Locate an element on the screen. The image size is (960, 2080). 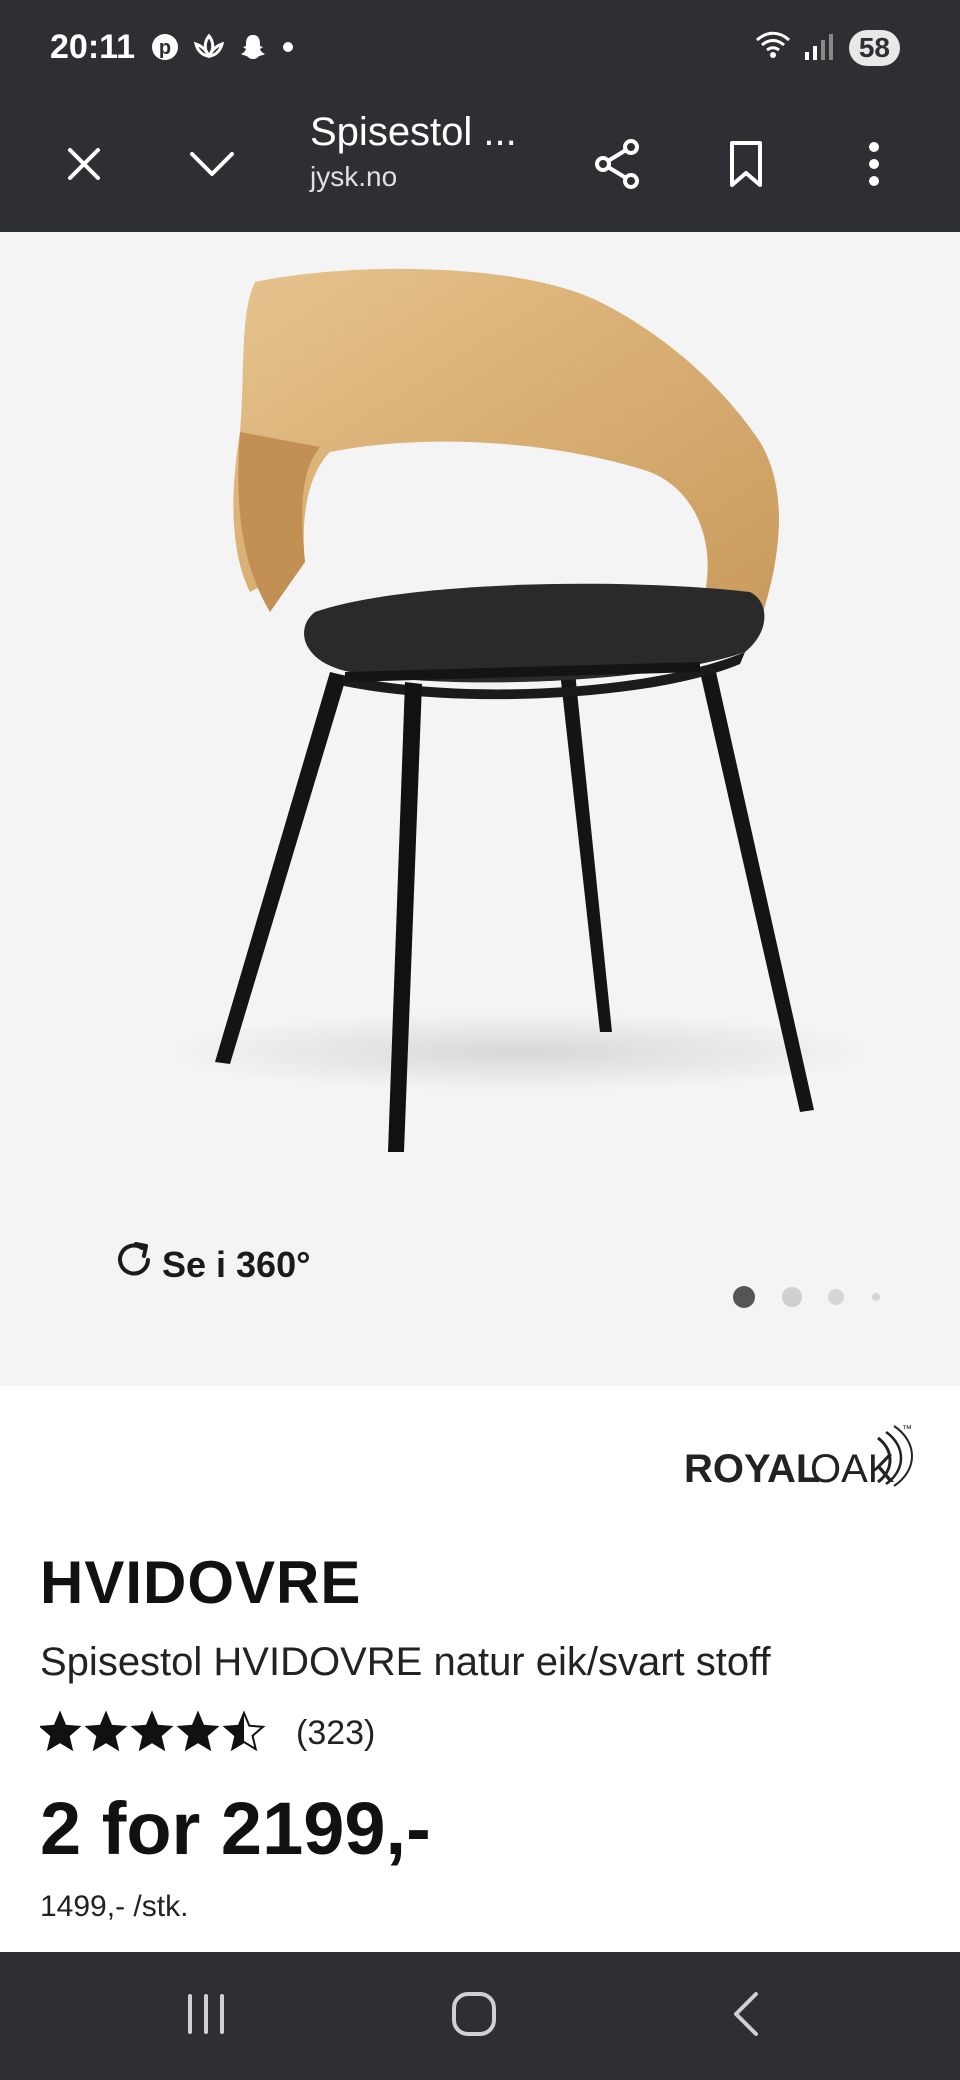
bookmark-button is located at coordinates (746, 166).